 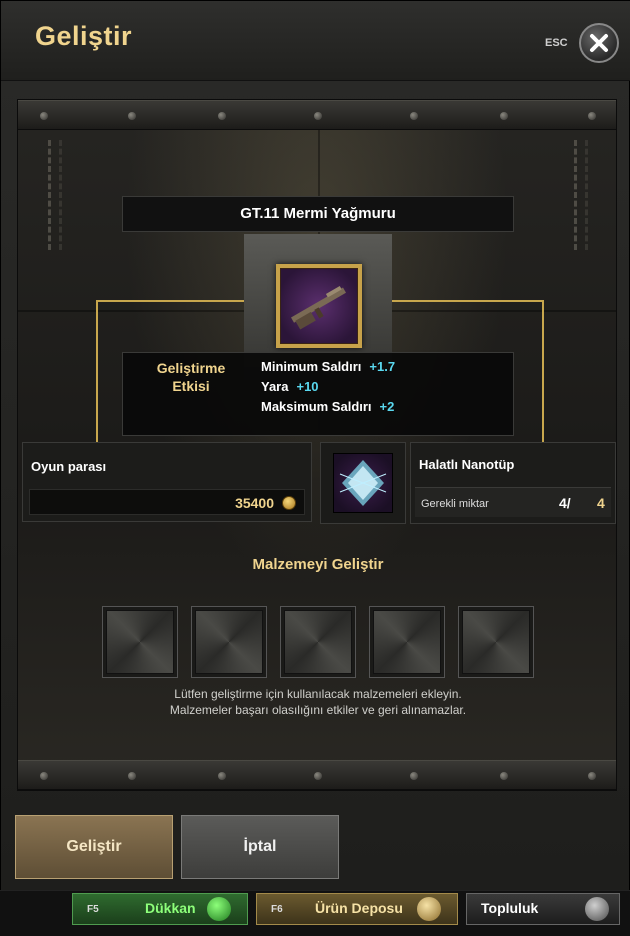 I want to click on bottom-rail, so click(x=317, y=775).